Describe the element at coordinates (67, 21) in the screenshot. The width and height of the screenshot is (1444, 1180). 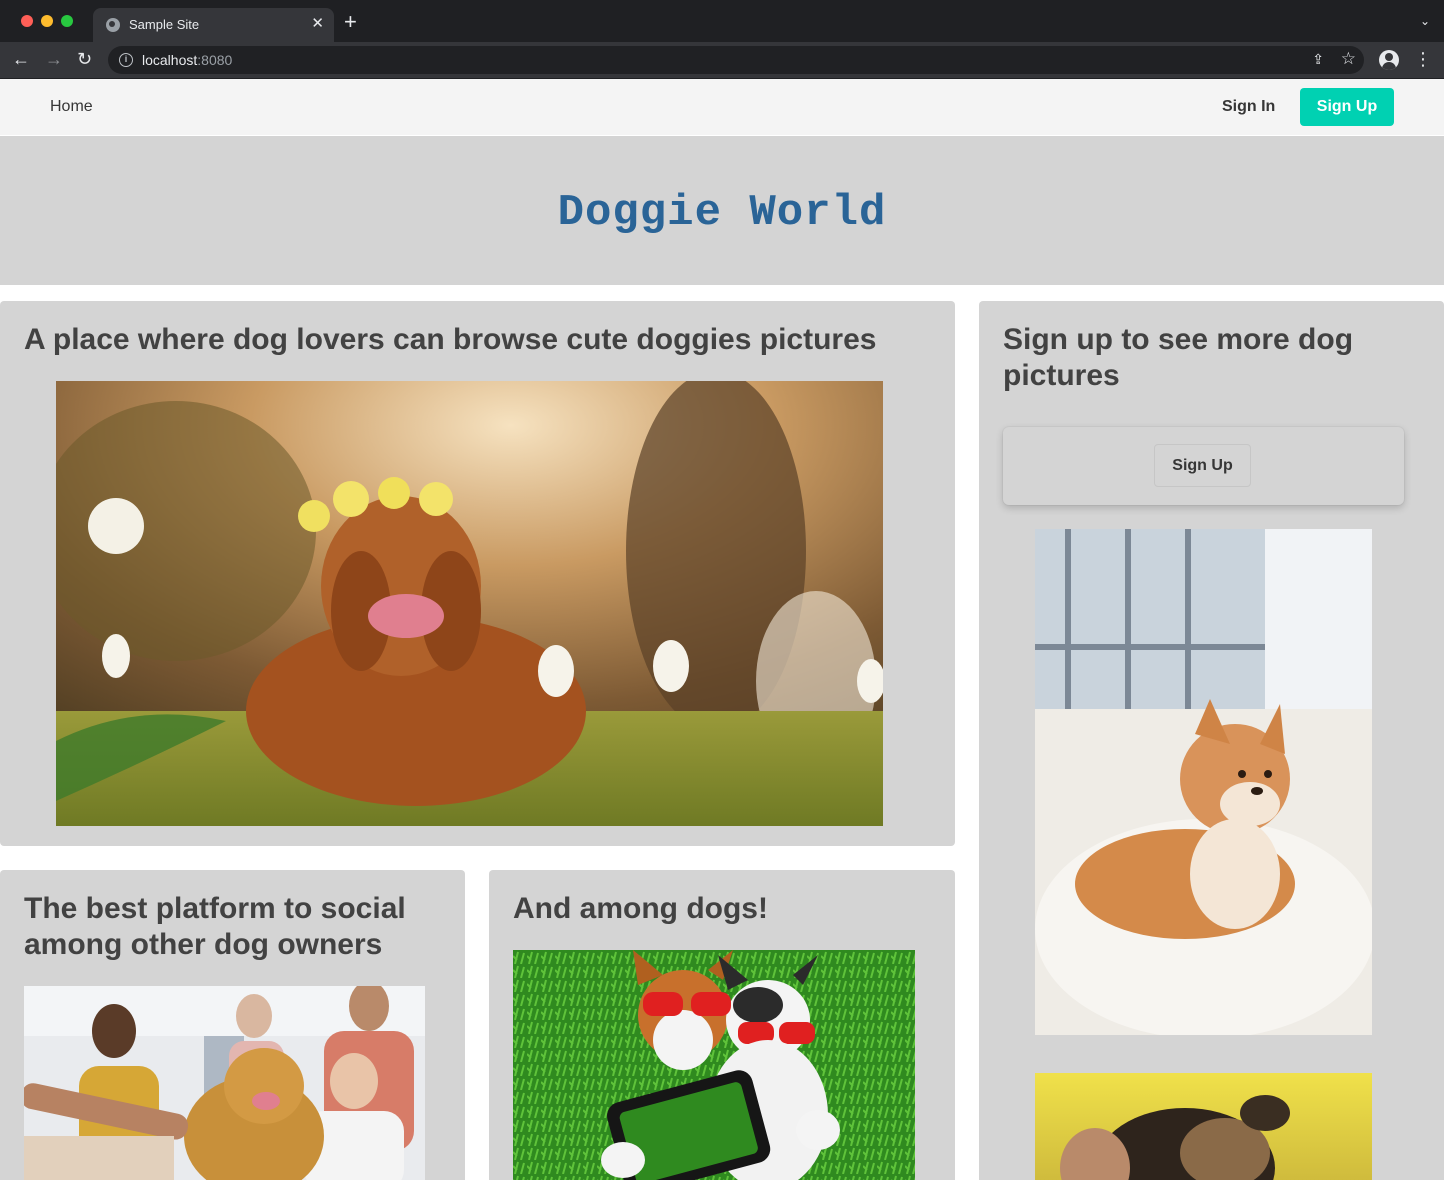
I see `window-maximize-button` at that location.